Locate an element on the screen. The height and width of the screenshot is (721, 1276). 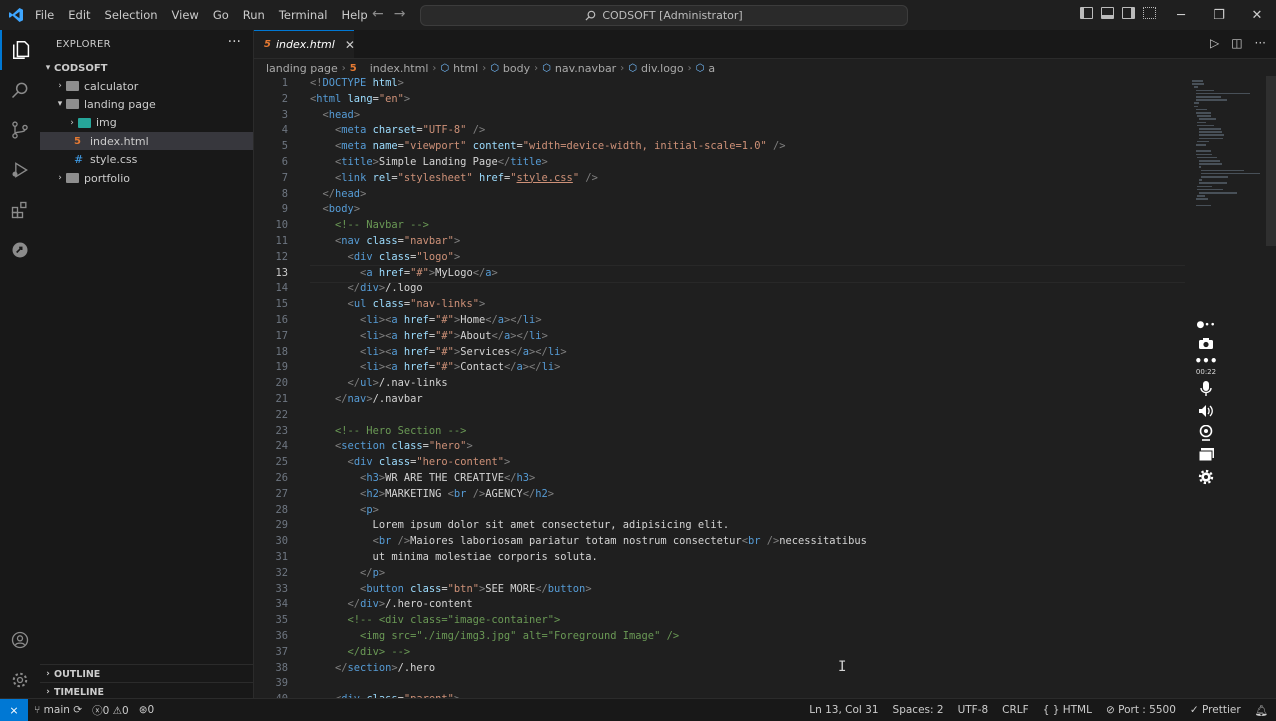
end-of-line: CRLF is located at coordinates (1015, 710).